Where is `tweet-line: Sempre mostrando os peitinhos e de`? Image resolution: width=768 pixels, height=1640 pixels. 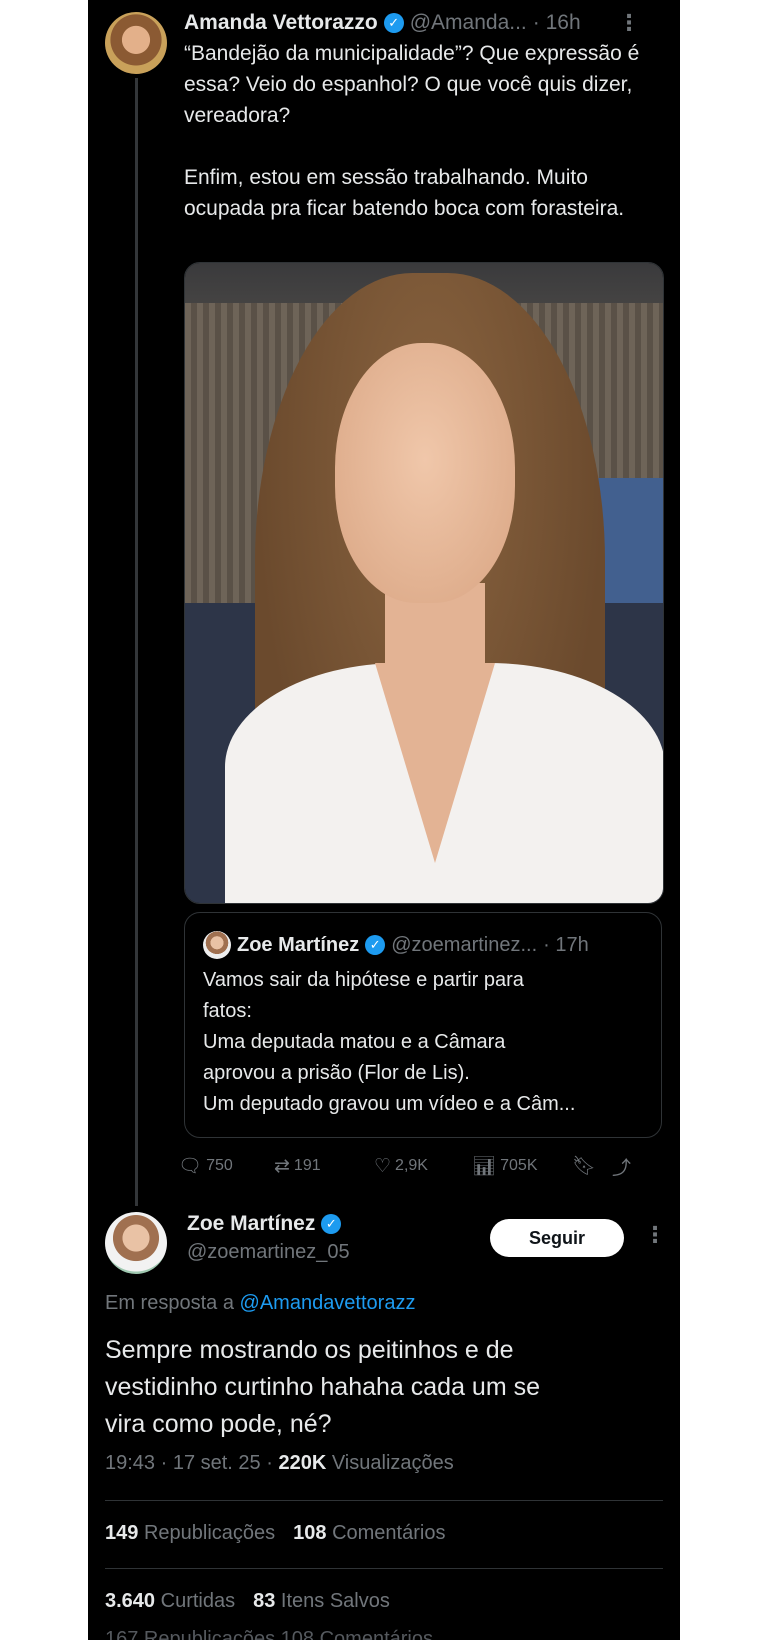 tweet-line: Sempre mostrando os peitinhos e de is located at coordinates (309, 1350).